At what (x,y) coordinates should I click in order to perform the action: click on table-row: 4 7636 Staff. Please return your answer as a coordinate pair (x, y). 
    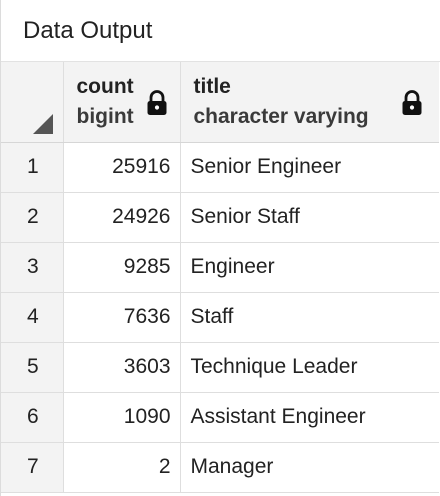
    Looking at the image, I should click on (220, 317).